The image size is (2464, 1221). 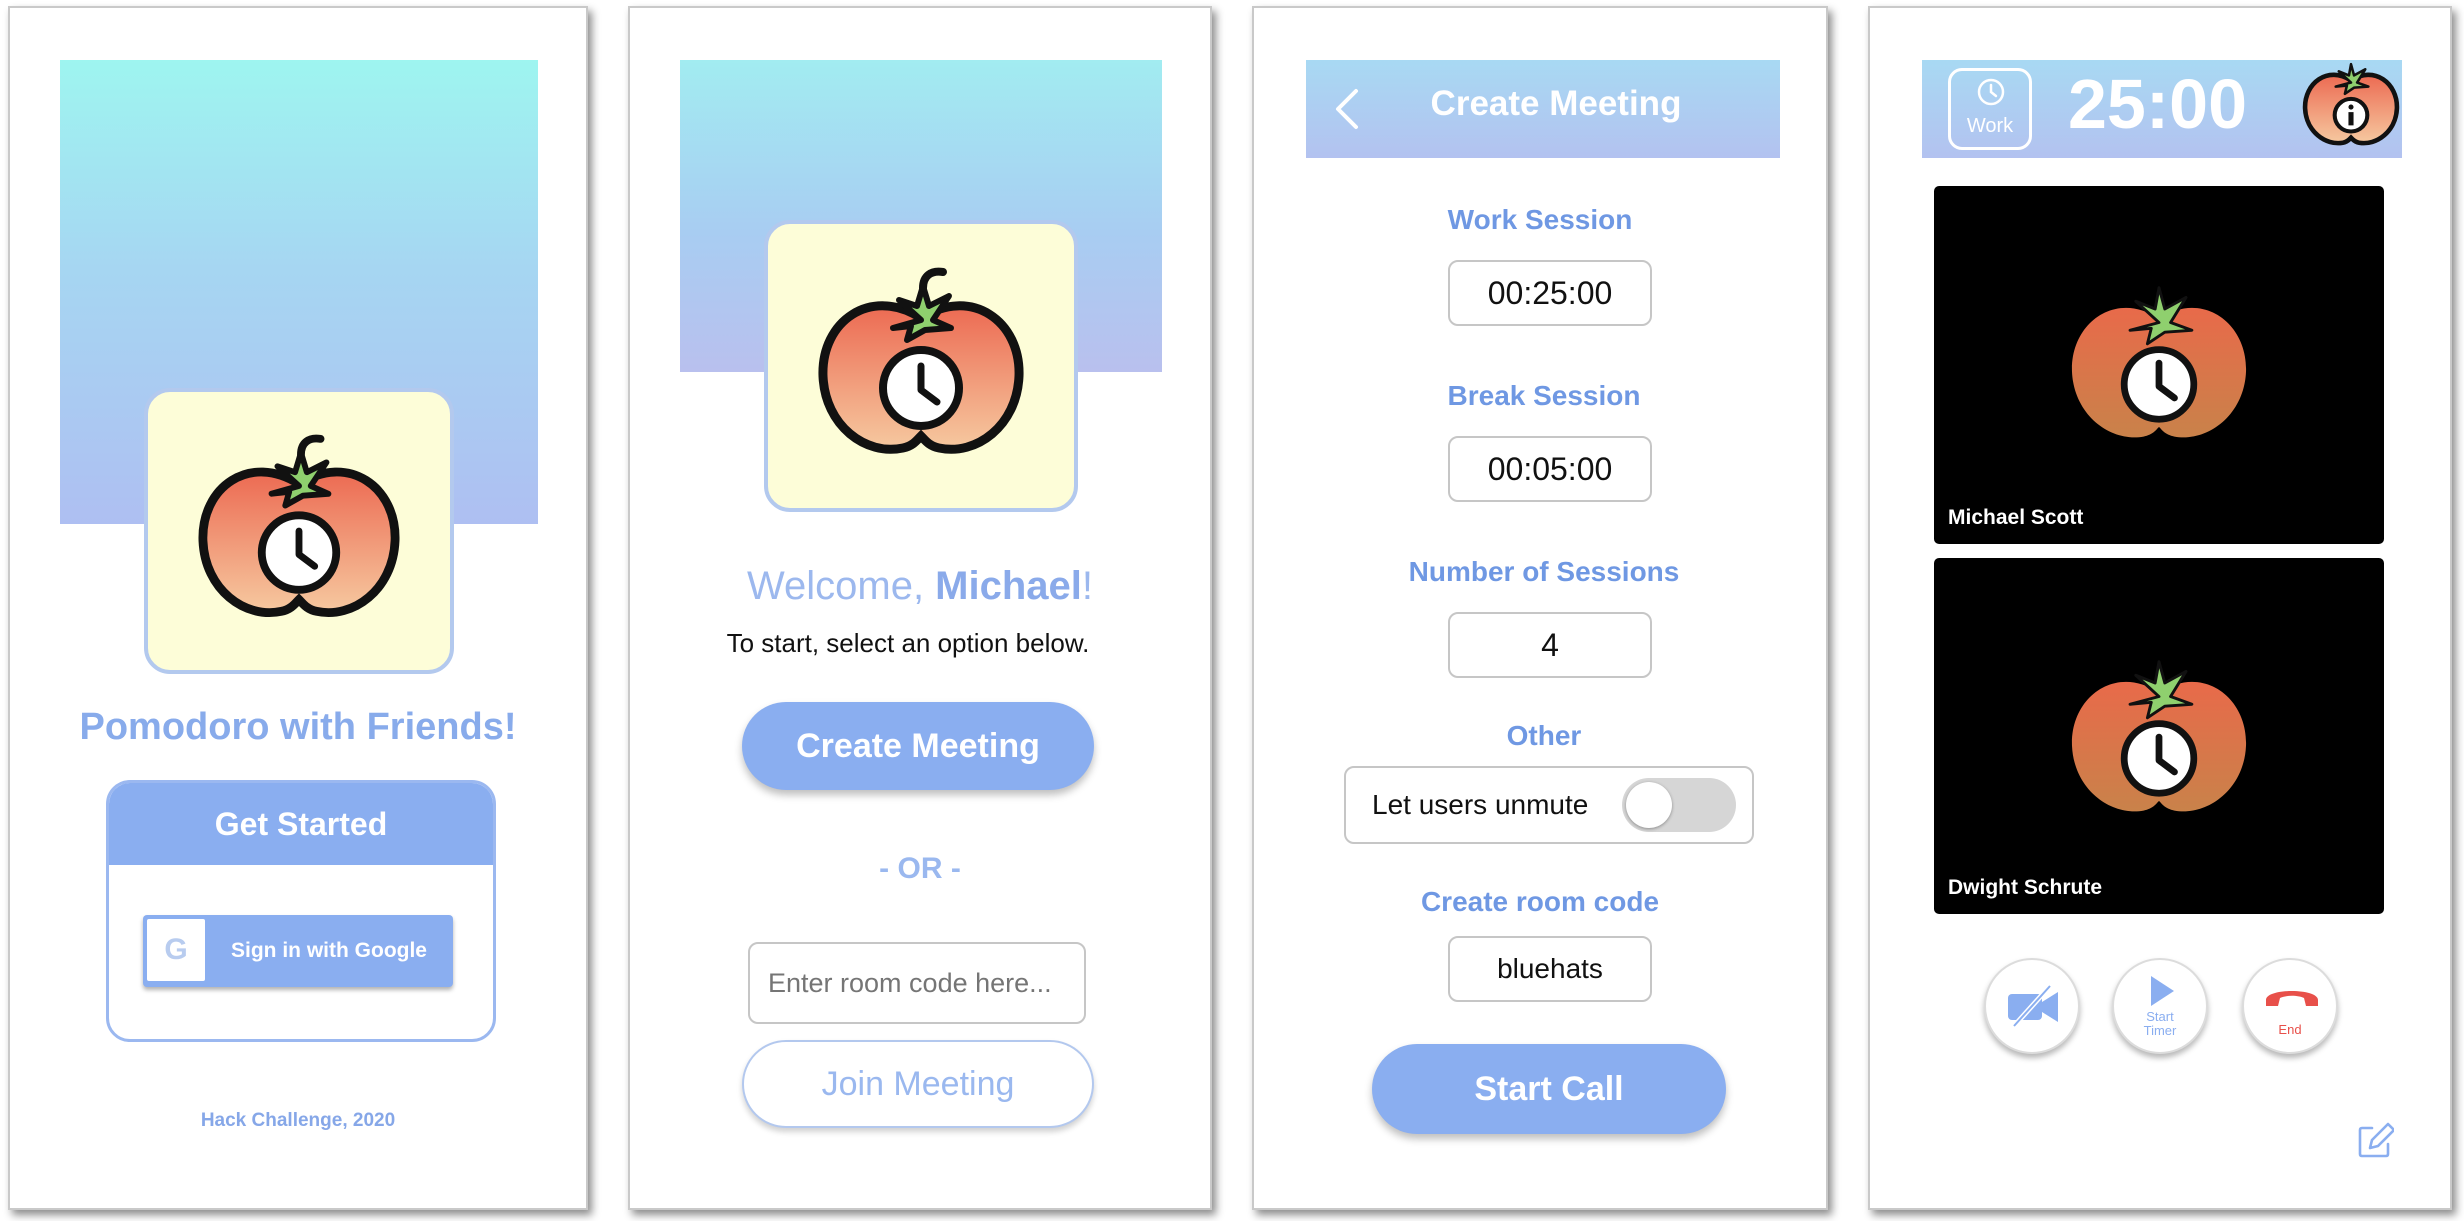 What do you see at coordinates (2351, 106) in the screenshot?
I see `info-tomato-icon` at bounding box center [2351, 106].